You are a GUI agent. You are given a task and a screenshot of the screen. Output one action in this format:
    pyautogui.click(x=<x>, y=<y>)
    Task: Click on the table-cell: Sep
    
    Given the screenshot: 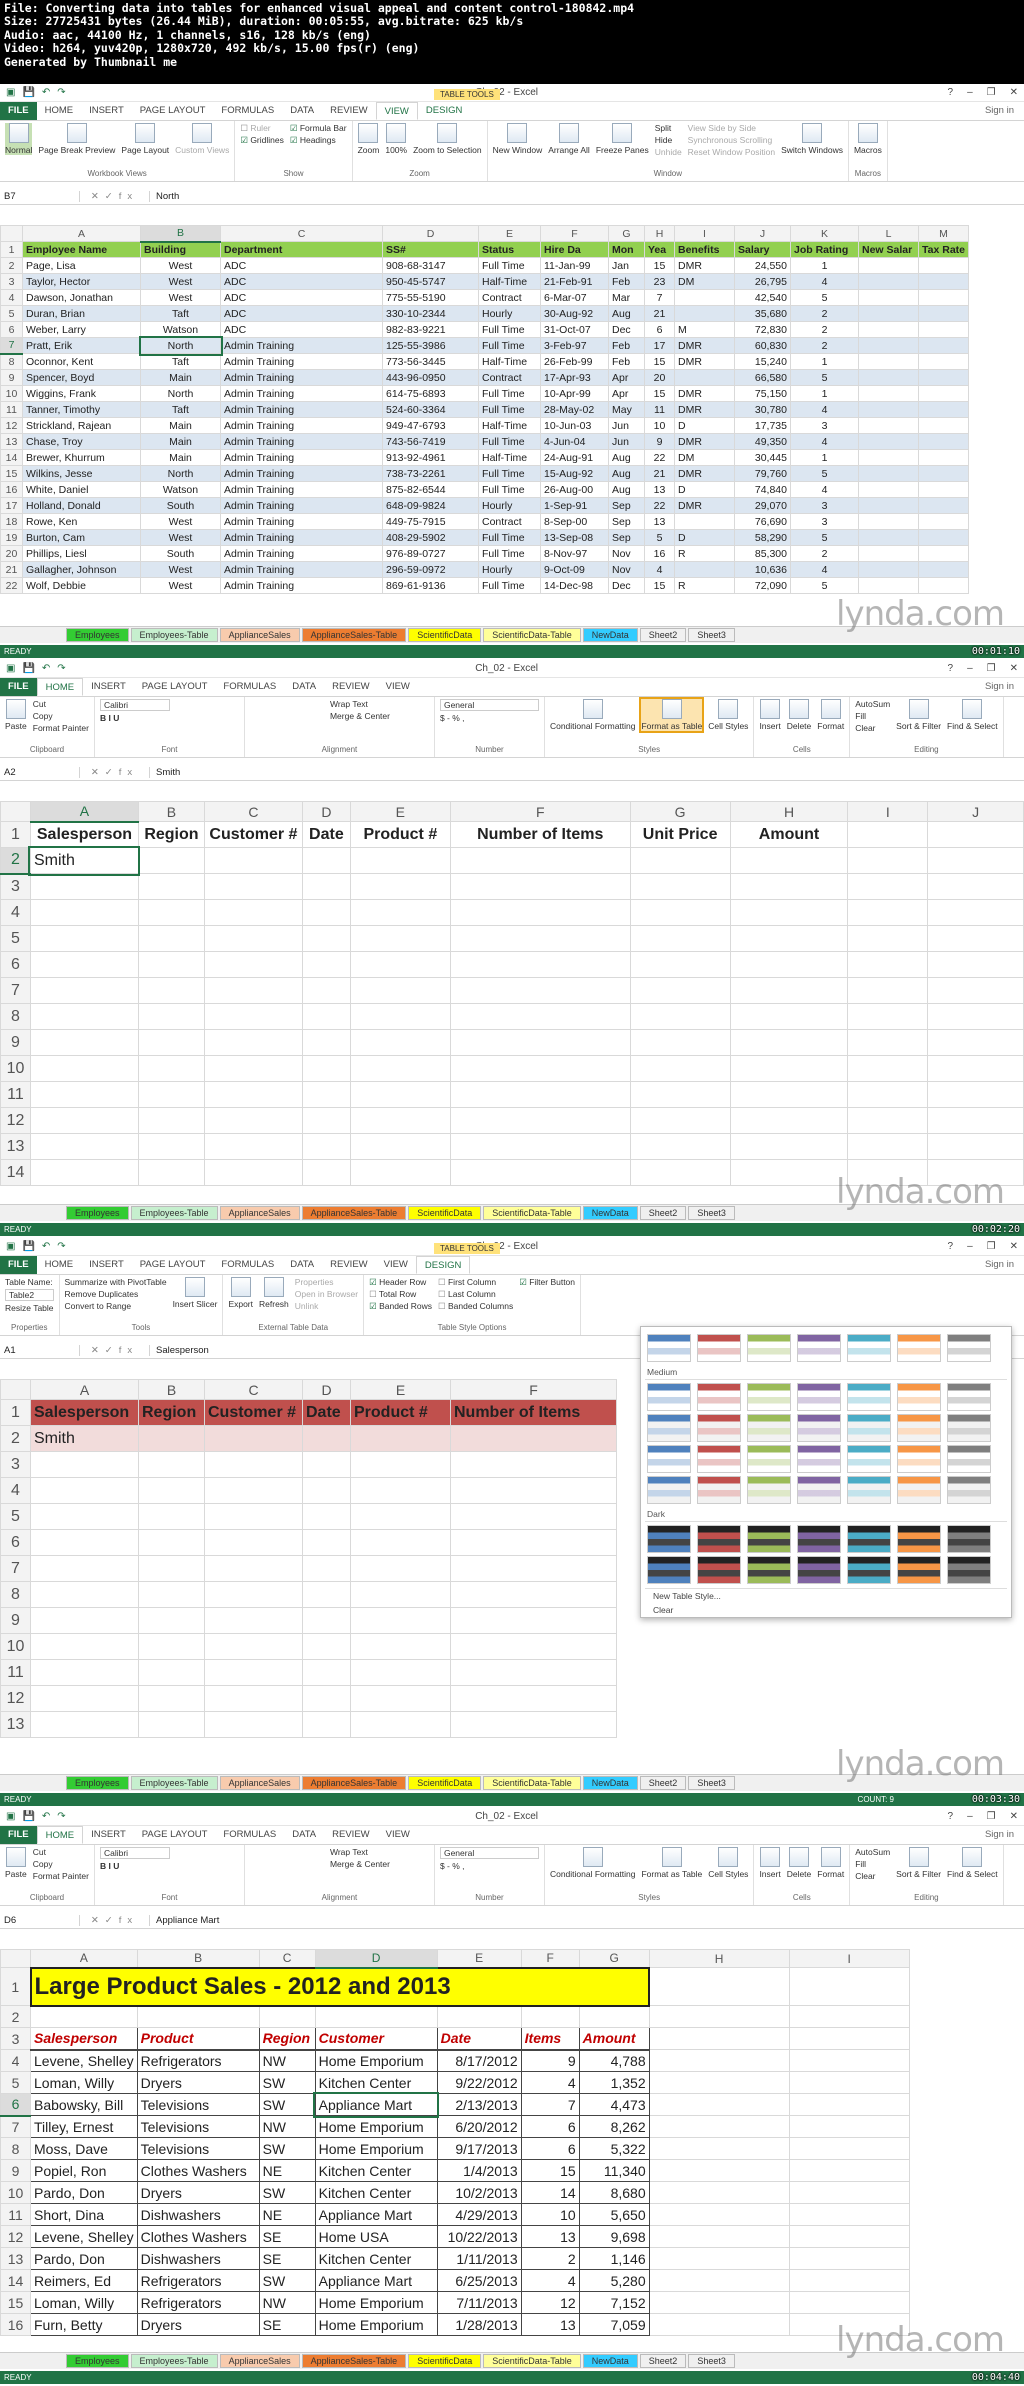 What is the action you would take?
    pyautogui.click(x=626, y=505)
    